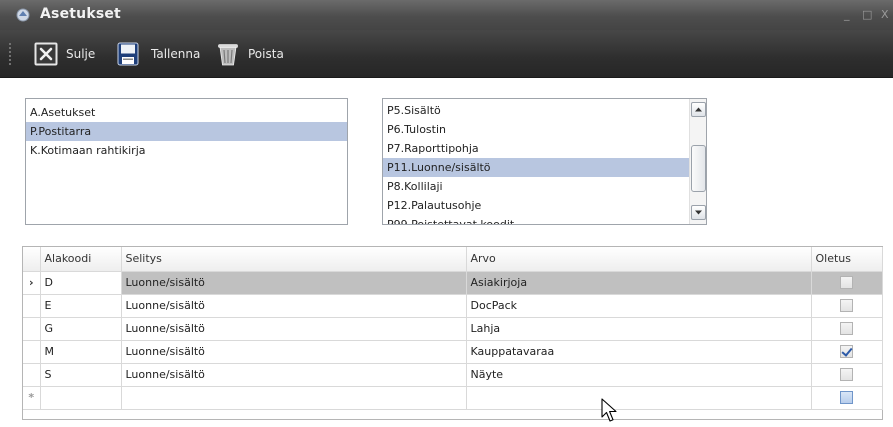 The height and width of the screenshot is (427, 893). What do you see at coordinates (544, 110) in the screenshot?
I see `list-item: P5.Sisältö` at bounding box center [544, 110].